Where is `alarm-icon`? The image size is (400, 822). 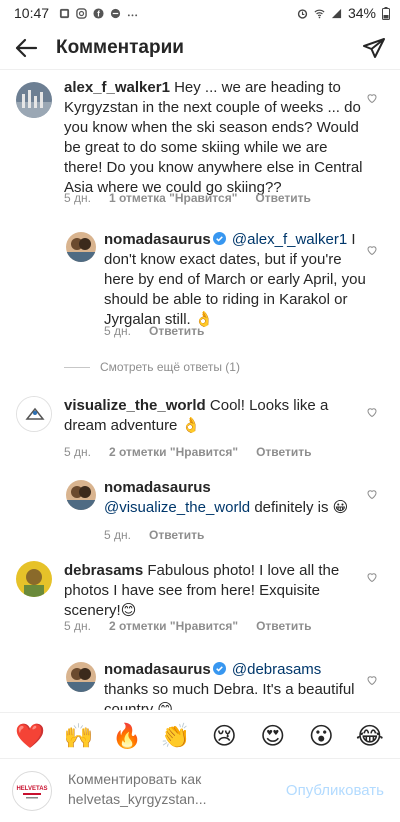
alarm-icon is located at coordinates (302, 13).